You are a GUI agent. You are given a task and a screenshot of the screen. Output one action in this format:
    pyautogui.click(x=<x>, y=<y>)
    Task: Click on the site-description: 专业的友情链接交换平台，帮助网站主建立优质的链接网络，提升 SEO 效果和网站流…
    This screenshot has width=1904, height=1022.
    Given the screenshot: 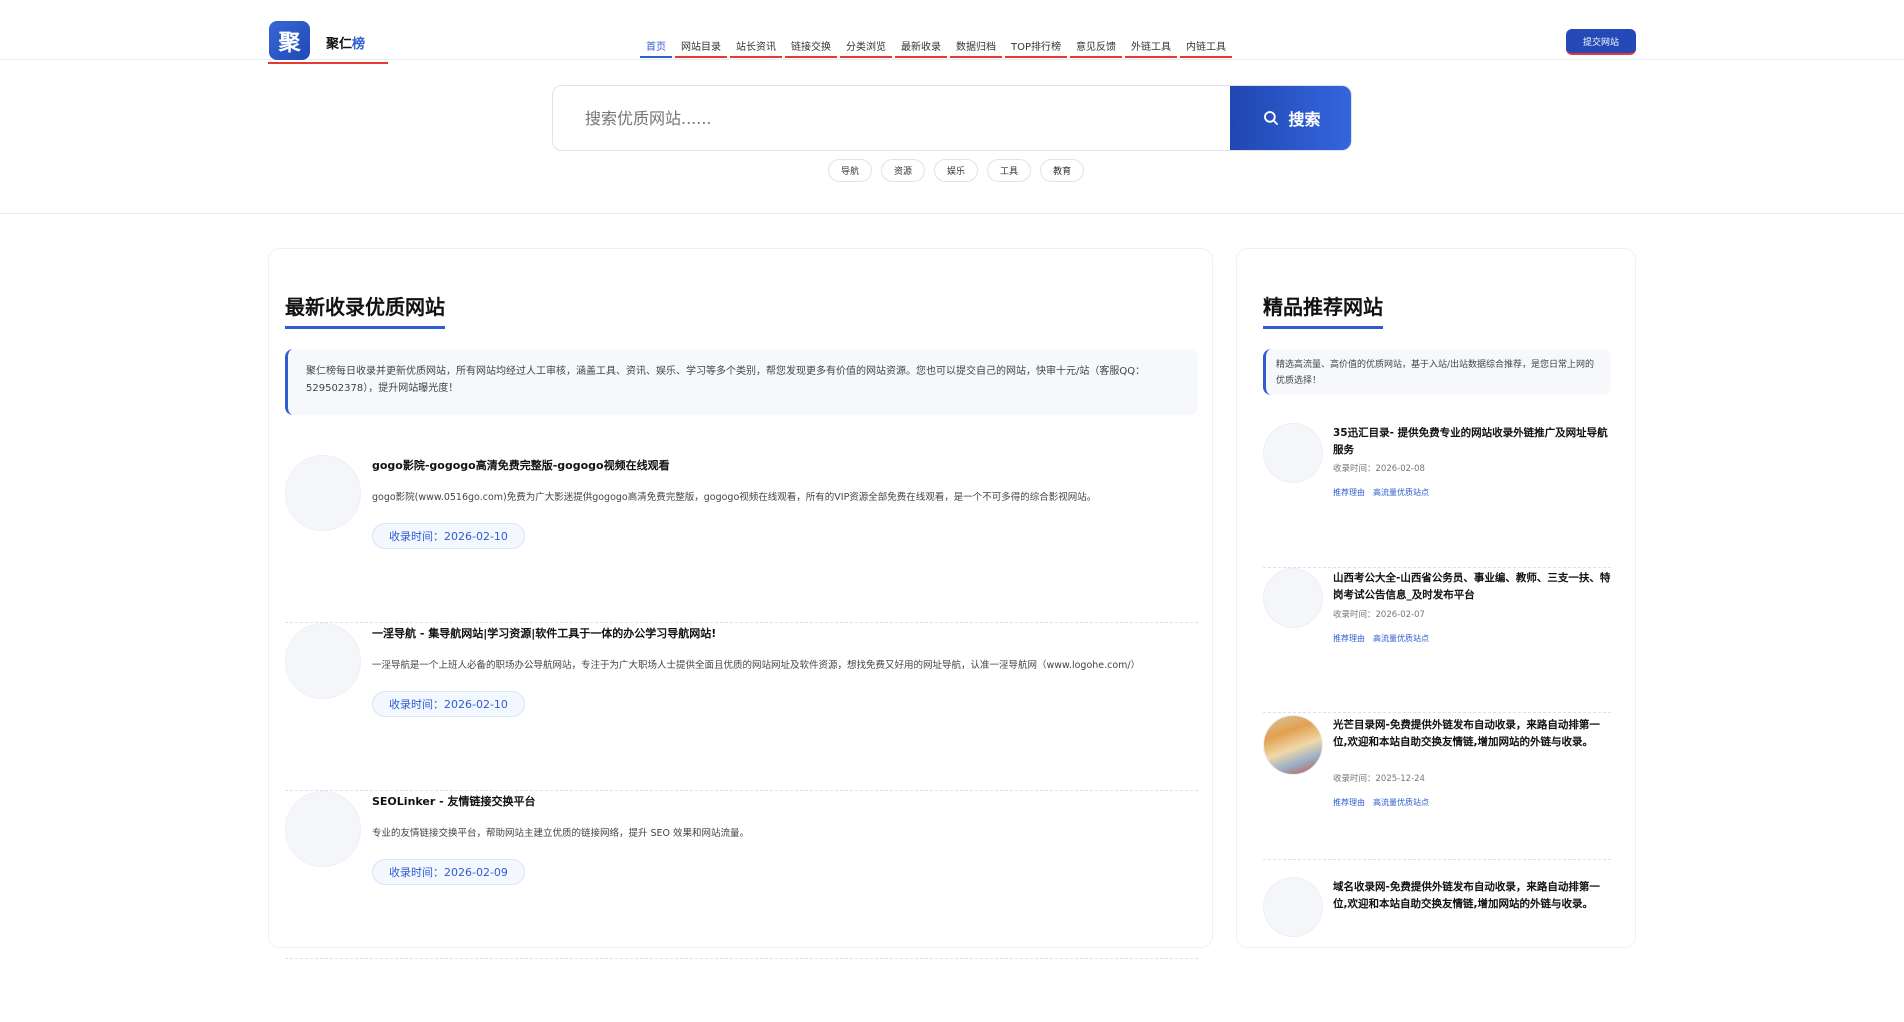 What is the action you would take?
    pyautogui.click(x=561, y=833)
    